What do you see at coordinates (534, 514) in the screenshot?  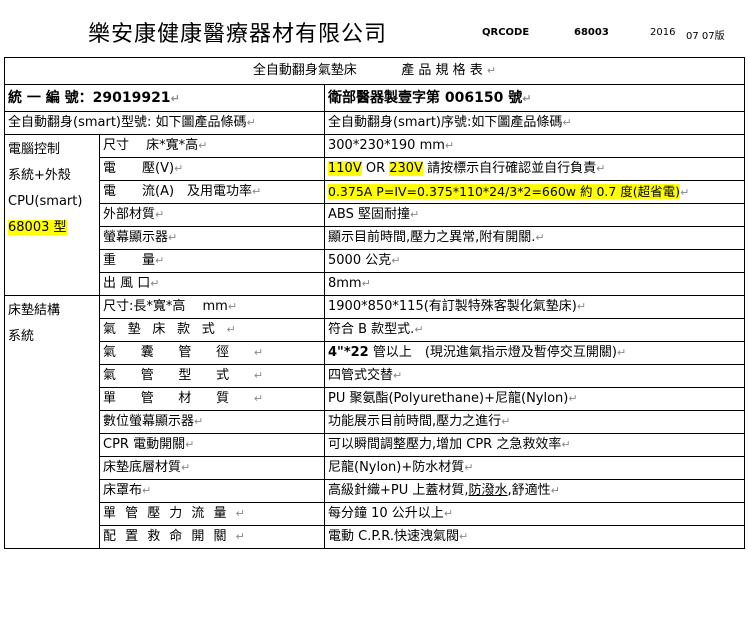 I see `spec-value: 每分鐘 10 公升以上↵` at bounding box center [534, 514].